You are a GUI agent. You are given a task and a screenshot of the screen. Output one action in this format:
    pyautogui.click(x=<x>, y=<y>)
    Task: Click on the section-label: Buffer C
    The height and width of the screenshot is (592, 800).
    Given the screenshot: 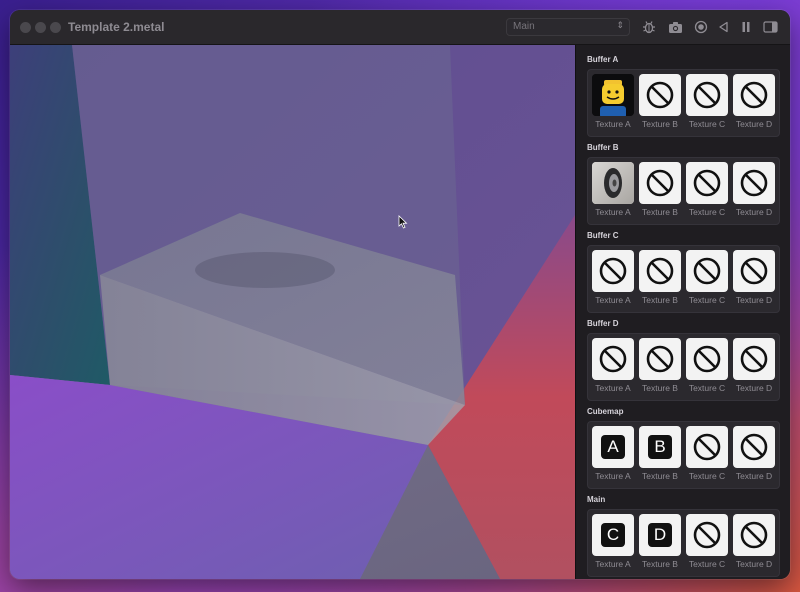 What is the action you would take?
    pyautogui.click(x=603, y=235)
    